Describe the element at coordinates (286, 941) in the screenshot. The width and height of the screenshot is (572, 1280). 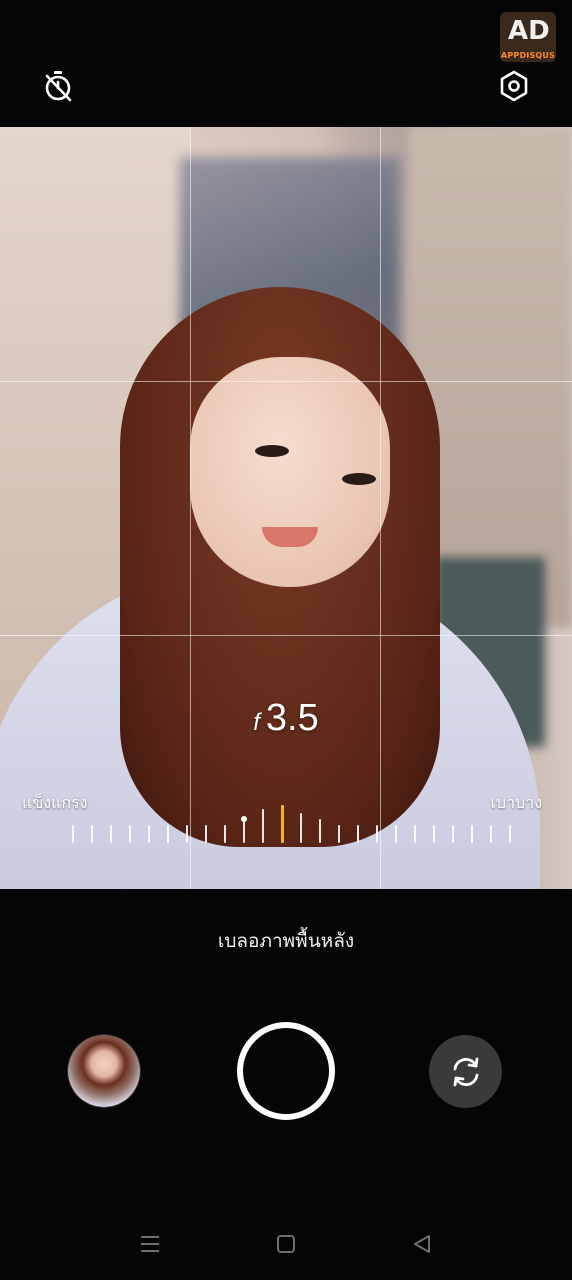
I see `mode-label: เบลอภาพพื้นหลัง` at that location.